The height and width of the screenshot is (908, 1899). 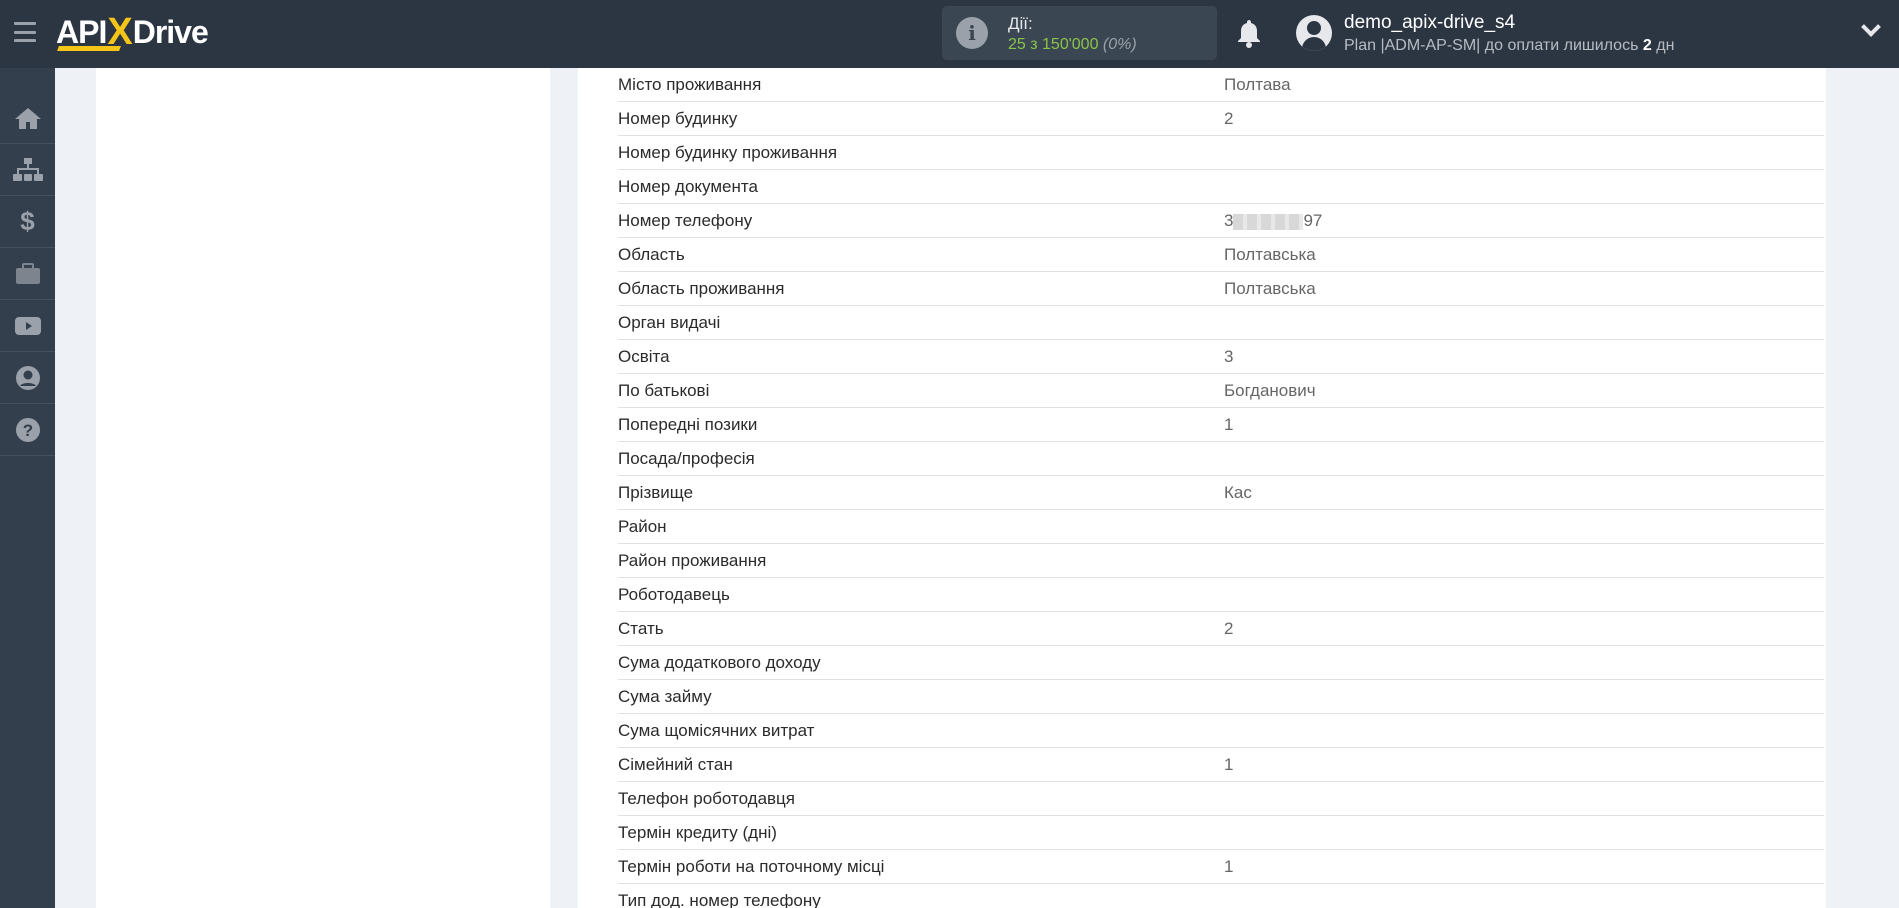 What do you see at coordinates (1221, 289) in the screenshot?
I see `field-row: Область проживання Полтавська` at bounding box center [1221, 289].